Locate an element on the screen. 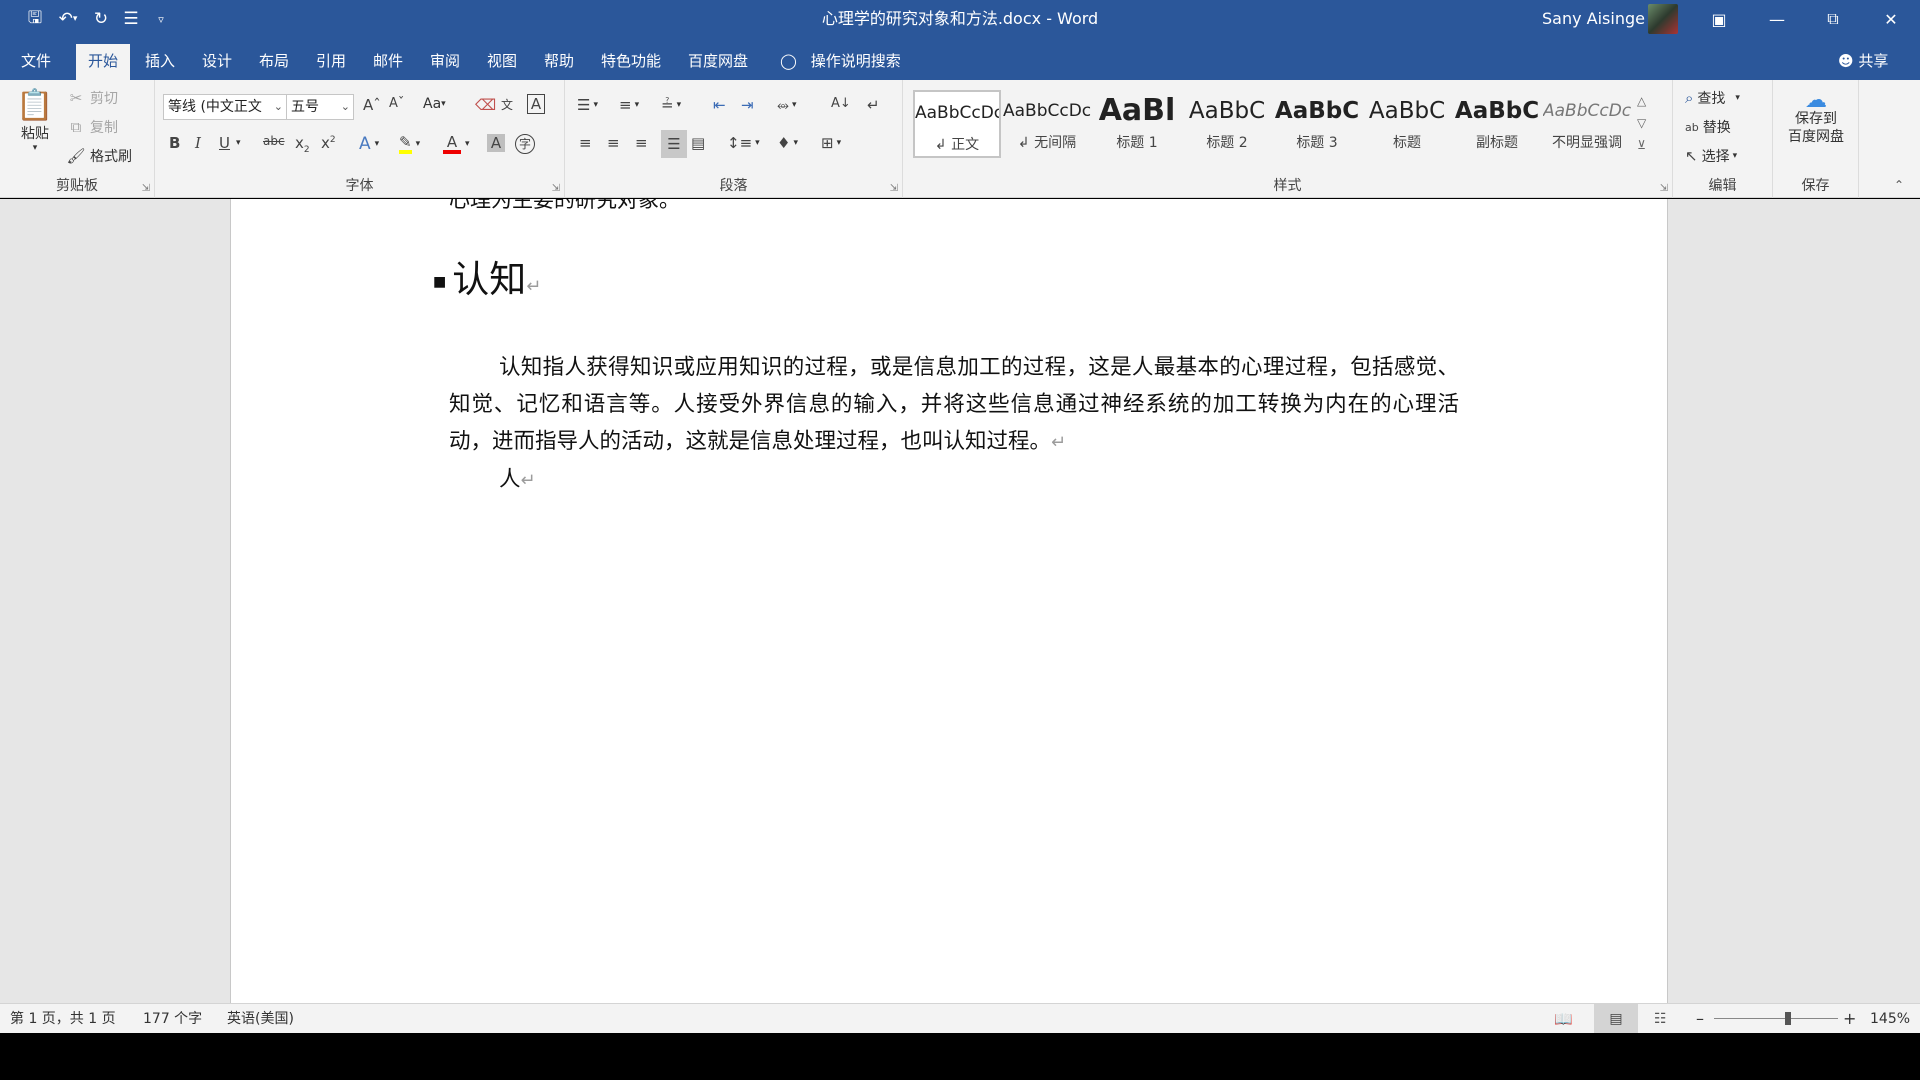  style-heading-1: AaBl 标题 1 is located at coordinates (1137, 124).